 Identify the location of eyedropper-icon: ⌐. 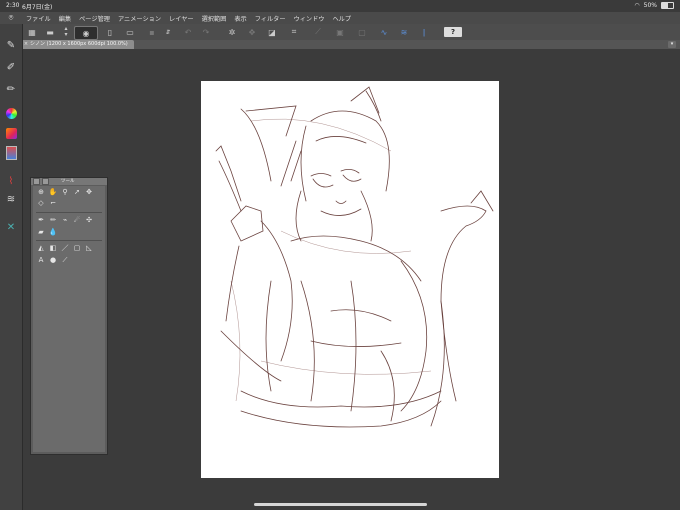
(53, 203).